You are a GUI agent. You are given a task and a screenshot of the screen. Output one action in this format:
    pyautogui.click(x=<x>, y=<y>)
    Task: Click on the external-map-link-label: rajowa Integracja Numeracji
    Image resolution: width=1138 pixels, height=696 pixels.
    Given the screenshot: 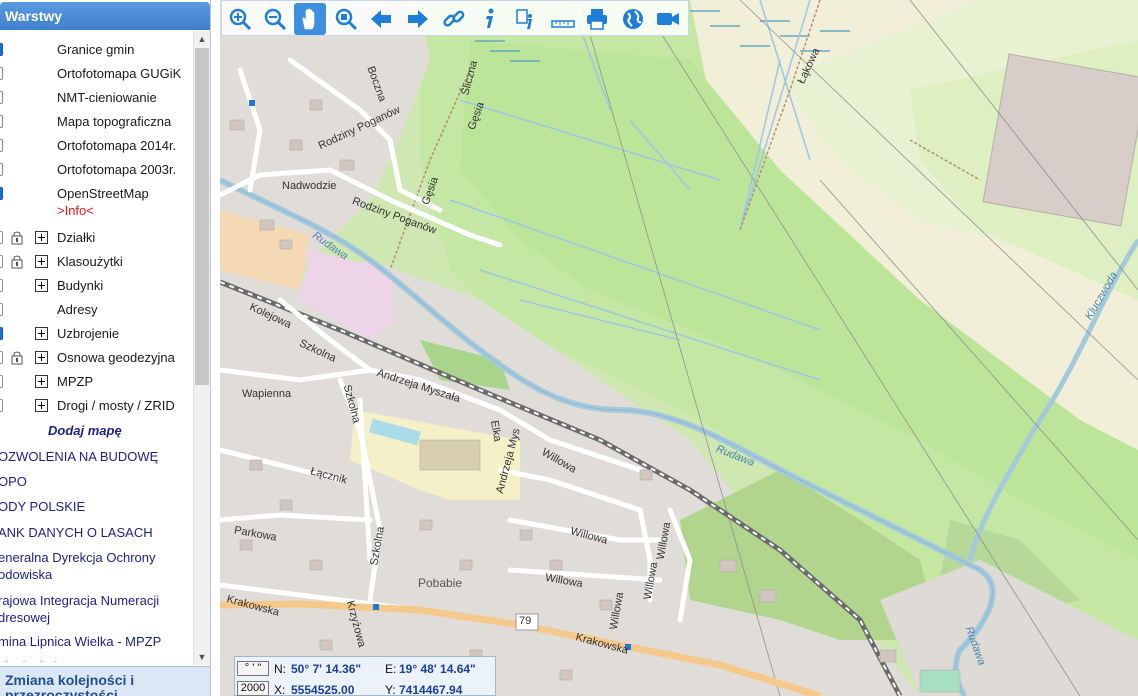 What is the action you would take?
    pyautogui.click(x=80, y=600)
    